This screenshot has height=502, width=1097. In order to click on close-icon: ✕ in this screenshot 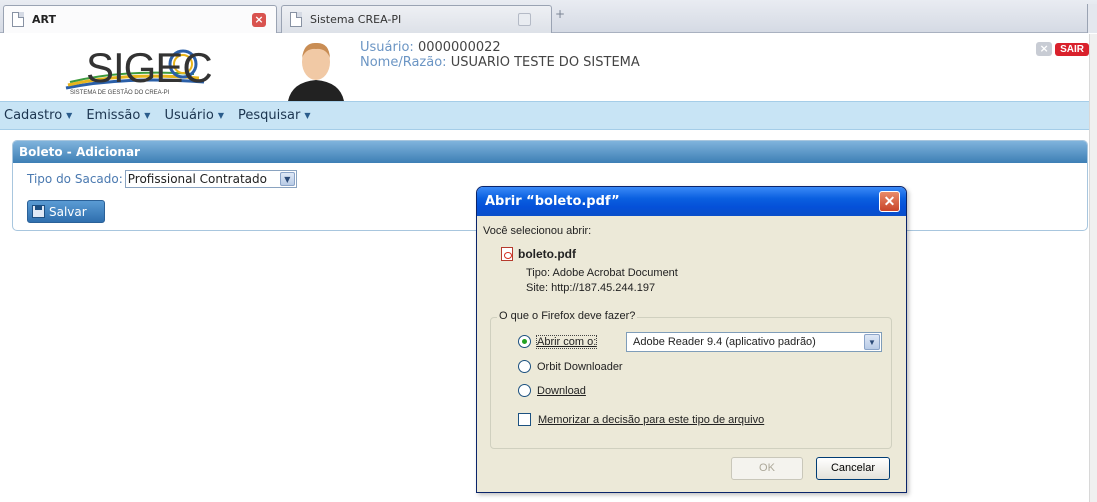, I will do `click(889, 201)`.